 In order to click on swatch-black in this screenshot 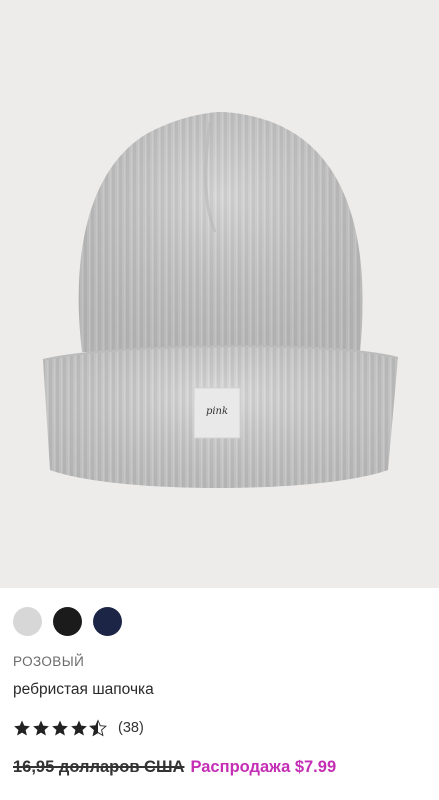, I will do `click(67, 621)`.